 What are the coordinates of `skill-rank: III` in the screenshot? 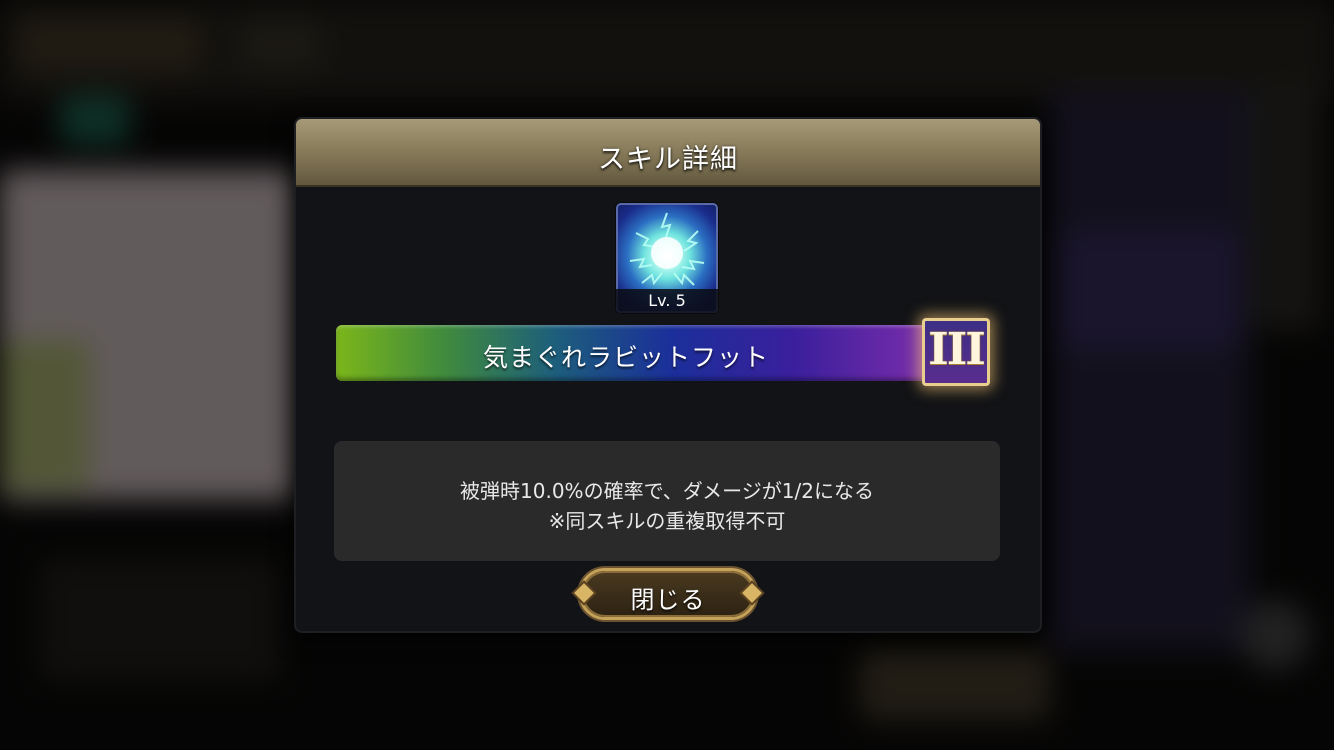 It's located at (957, 349).